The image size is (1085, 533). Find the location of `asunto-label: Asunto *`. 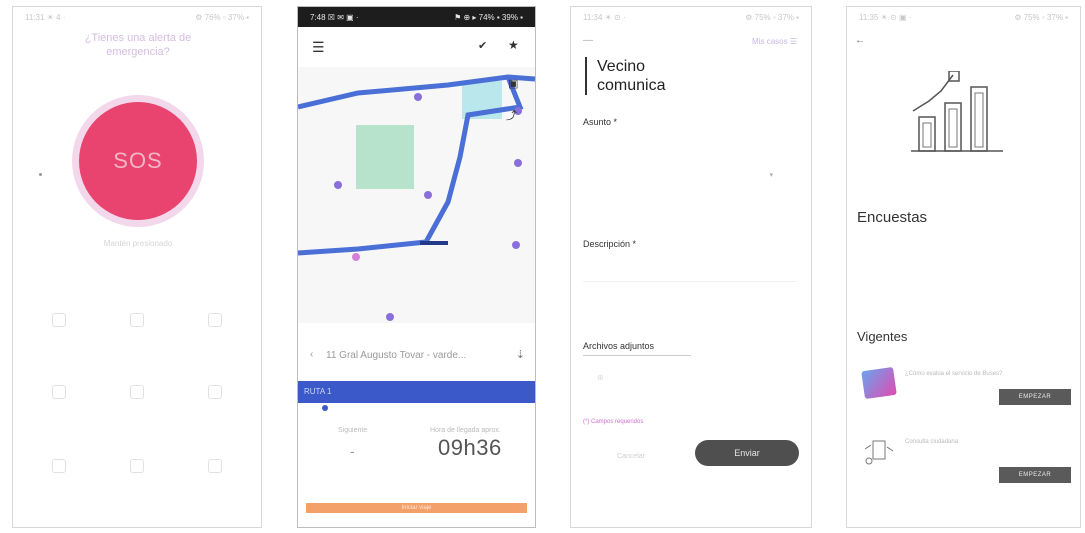

asunto-label: Asunto * is located at coordinates (600, 122).